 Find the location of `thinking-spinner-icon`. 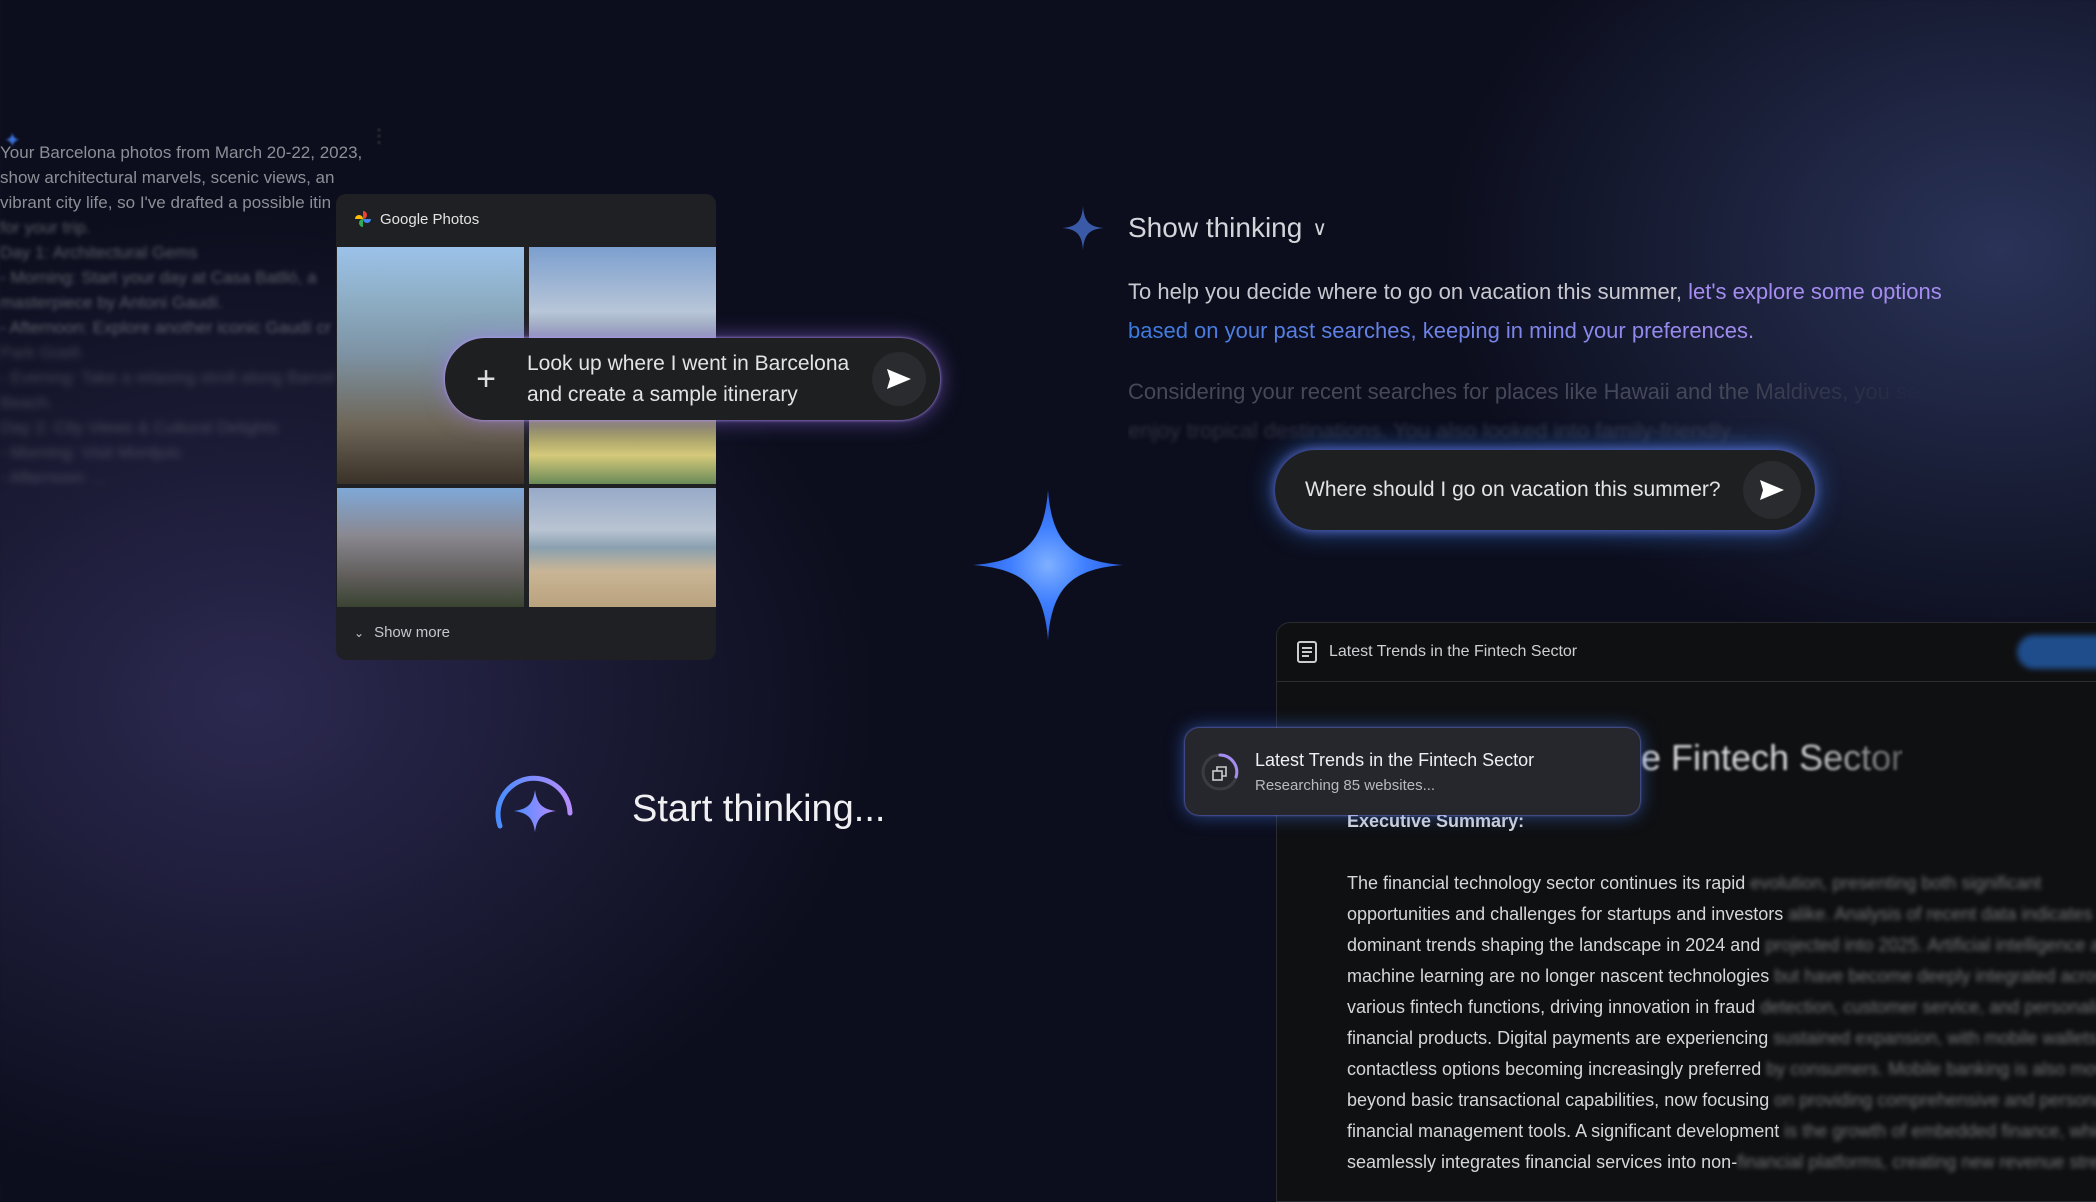

thinking-spinner-icon is located at coordinates (535, 813).